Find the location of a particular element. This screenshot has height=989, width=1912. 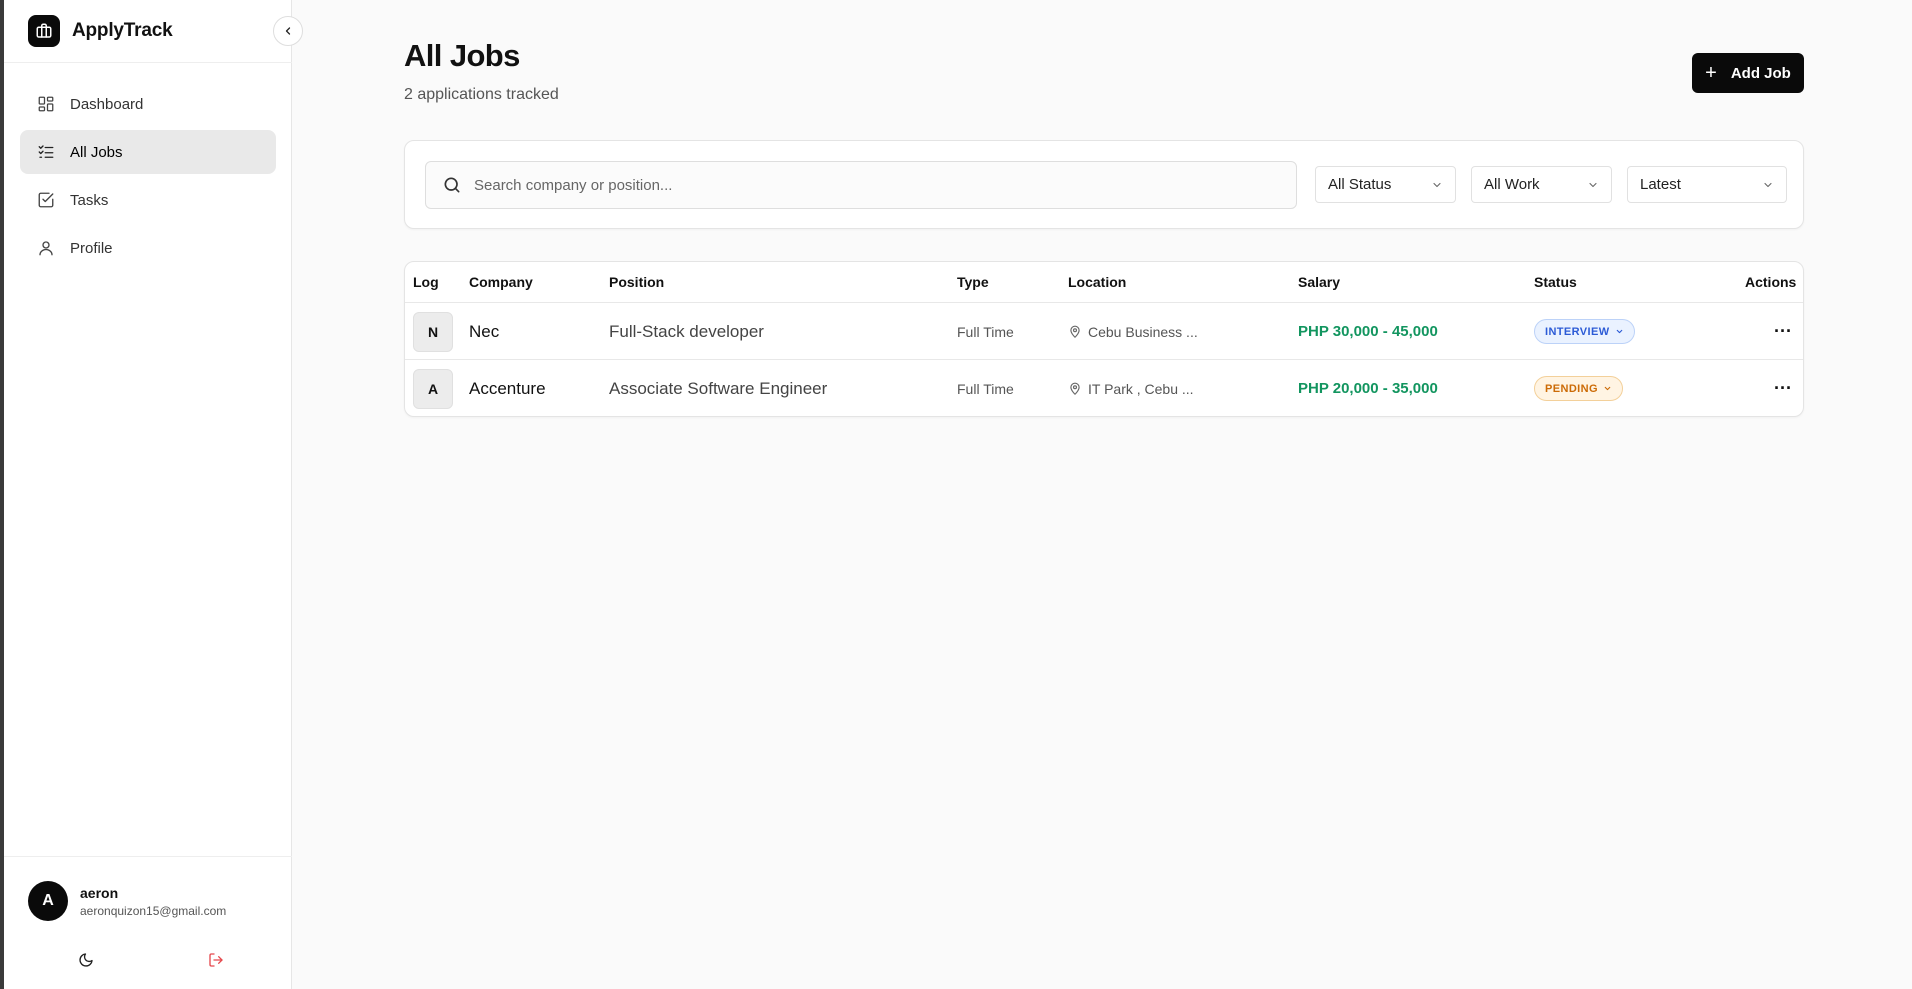

column-header-position: Position is located at coordinates (637, 282).